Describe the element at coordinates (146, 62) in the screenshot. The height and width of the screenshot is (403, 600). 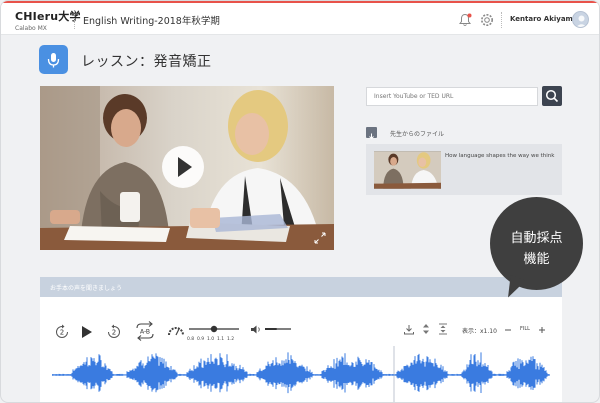
I see `page-title: レッスン：発音矯正` at that location.